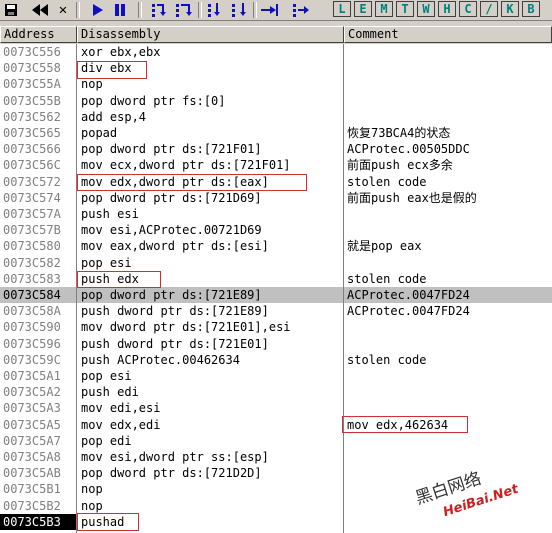  I want to click on disassembly-cell: push edi, so click(110, 392).